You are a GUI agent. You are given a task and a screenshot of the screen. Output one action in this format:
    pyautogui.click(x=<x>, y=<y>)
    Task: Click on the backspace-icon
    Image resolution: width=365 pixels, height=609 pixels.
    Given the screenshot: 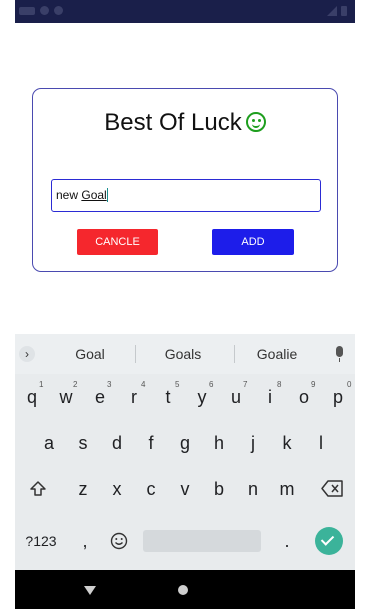 What is the action you would take?
    pyautogui.click(x=332, y=488)
    